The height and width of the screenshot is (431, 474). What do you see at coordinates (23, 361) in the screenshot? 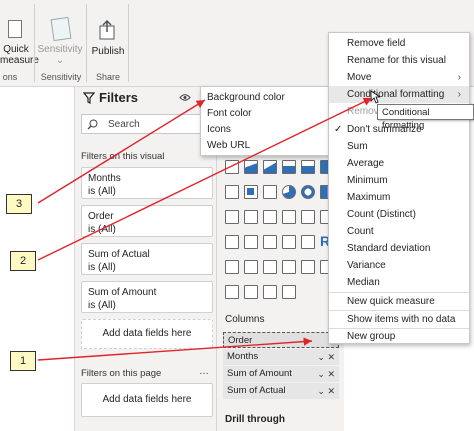
I see `callout-1: 1` at bounding box center [23, 361].